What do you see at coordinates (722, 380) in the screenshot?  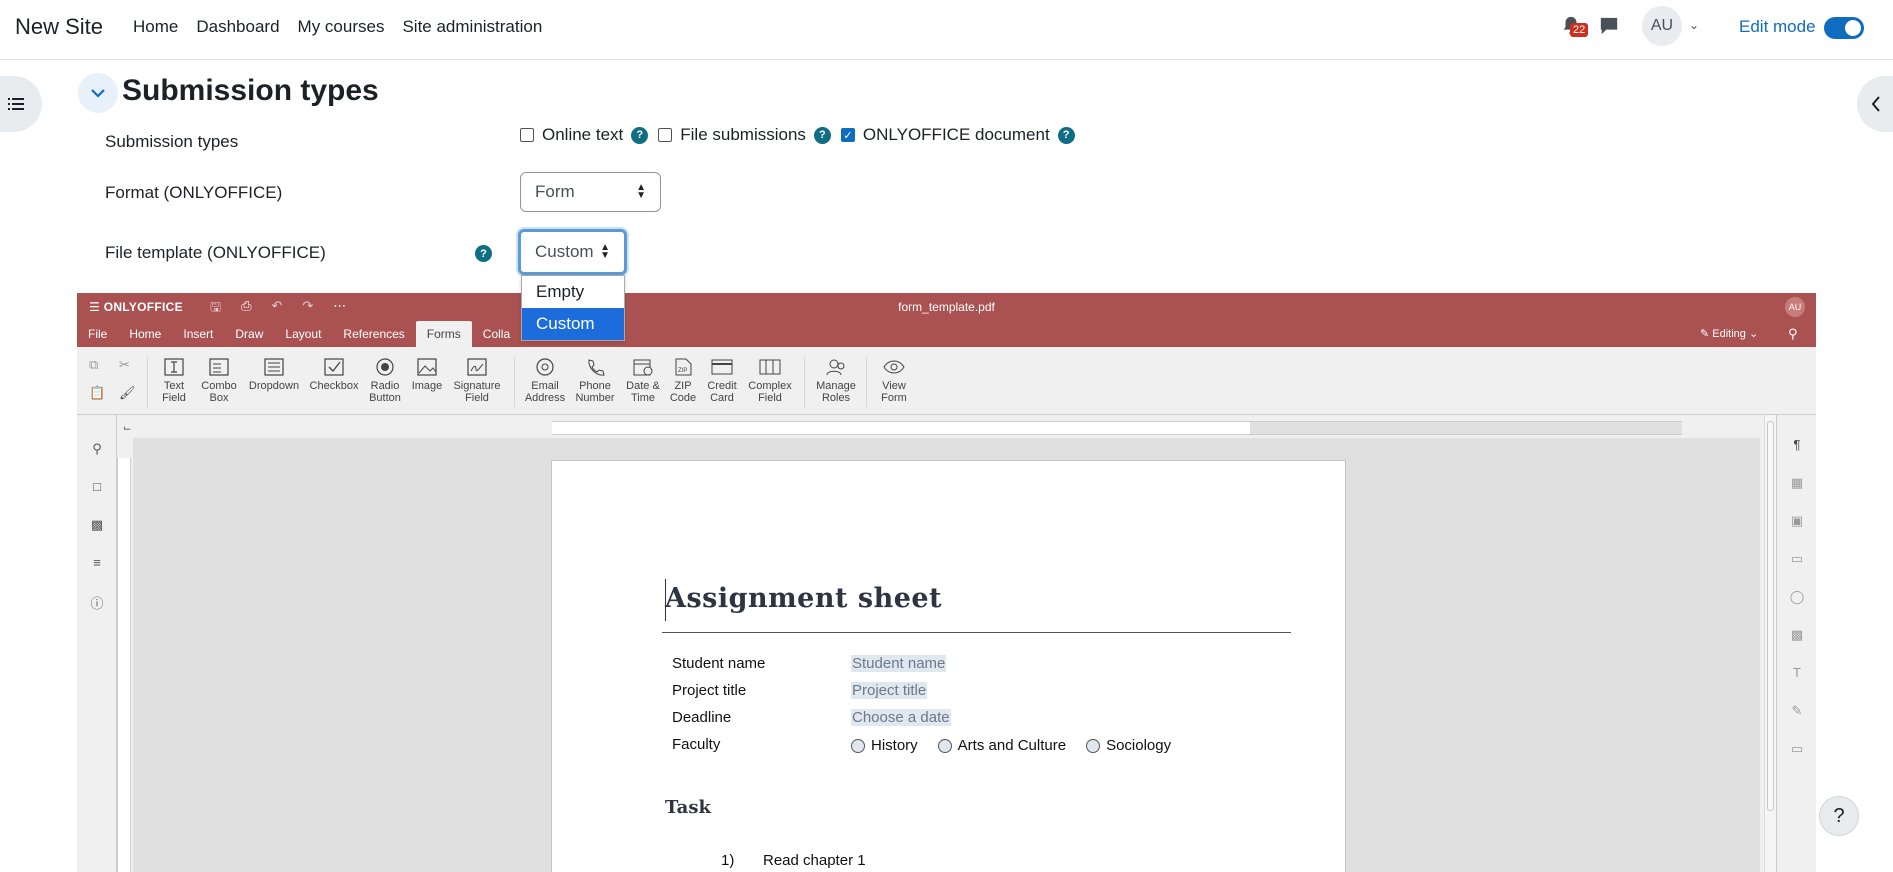 I see `credit-card-button: Credit Card` at bounding box center [722, 380].